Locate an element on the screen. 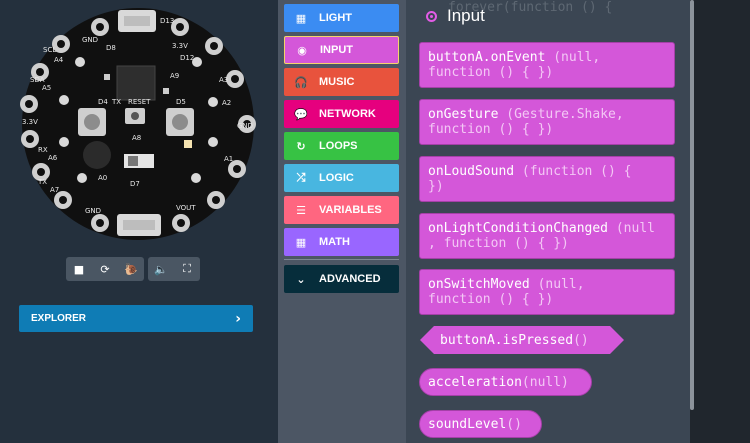 The width and height of the screenshot is (750, 443). category-label: MUSIC is located at coordinates (337, 82).